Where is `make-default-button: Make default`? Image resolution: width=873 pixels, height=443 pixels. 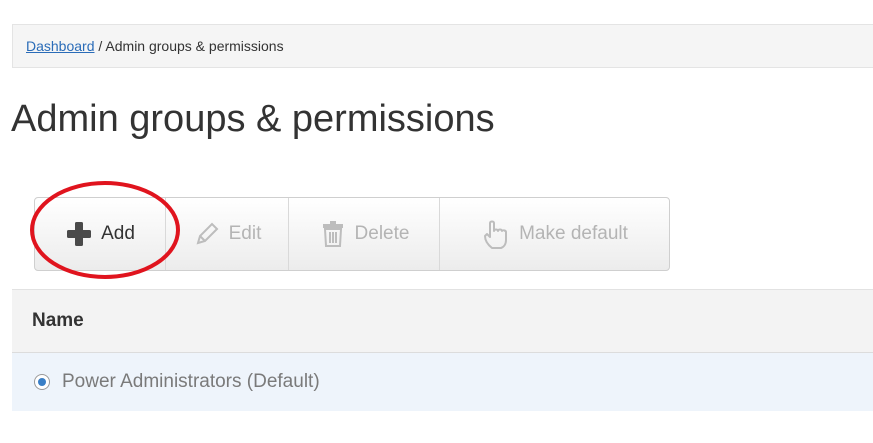
make-default-button: Make default is located at coordinates (554, 234).